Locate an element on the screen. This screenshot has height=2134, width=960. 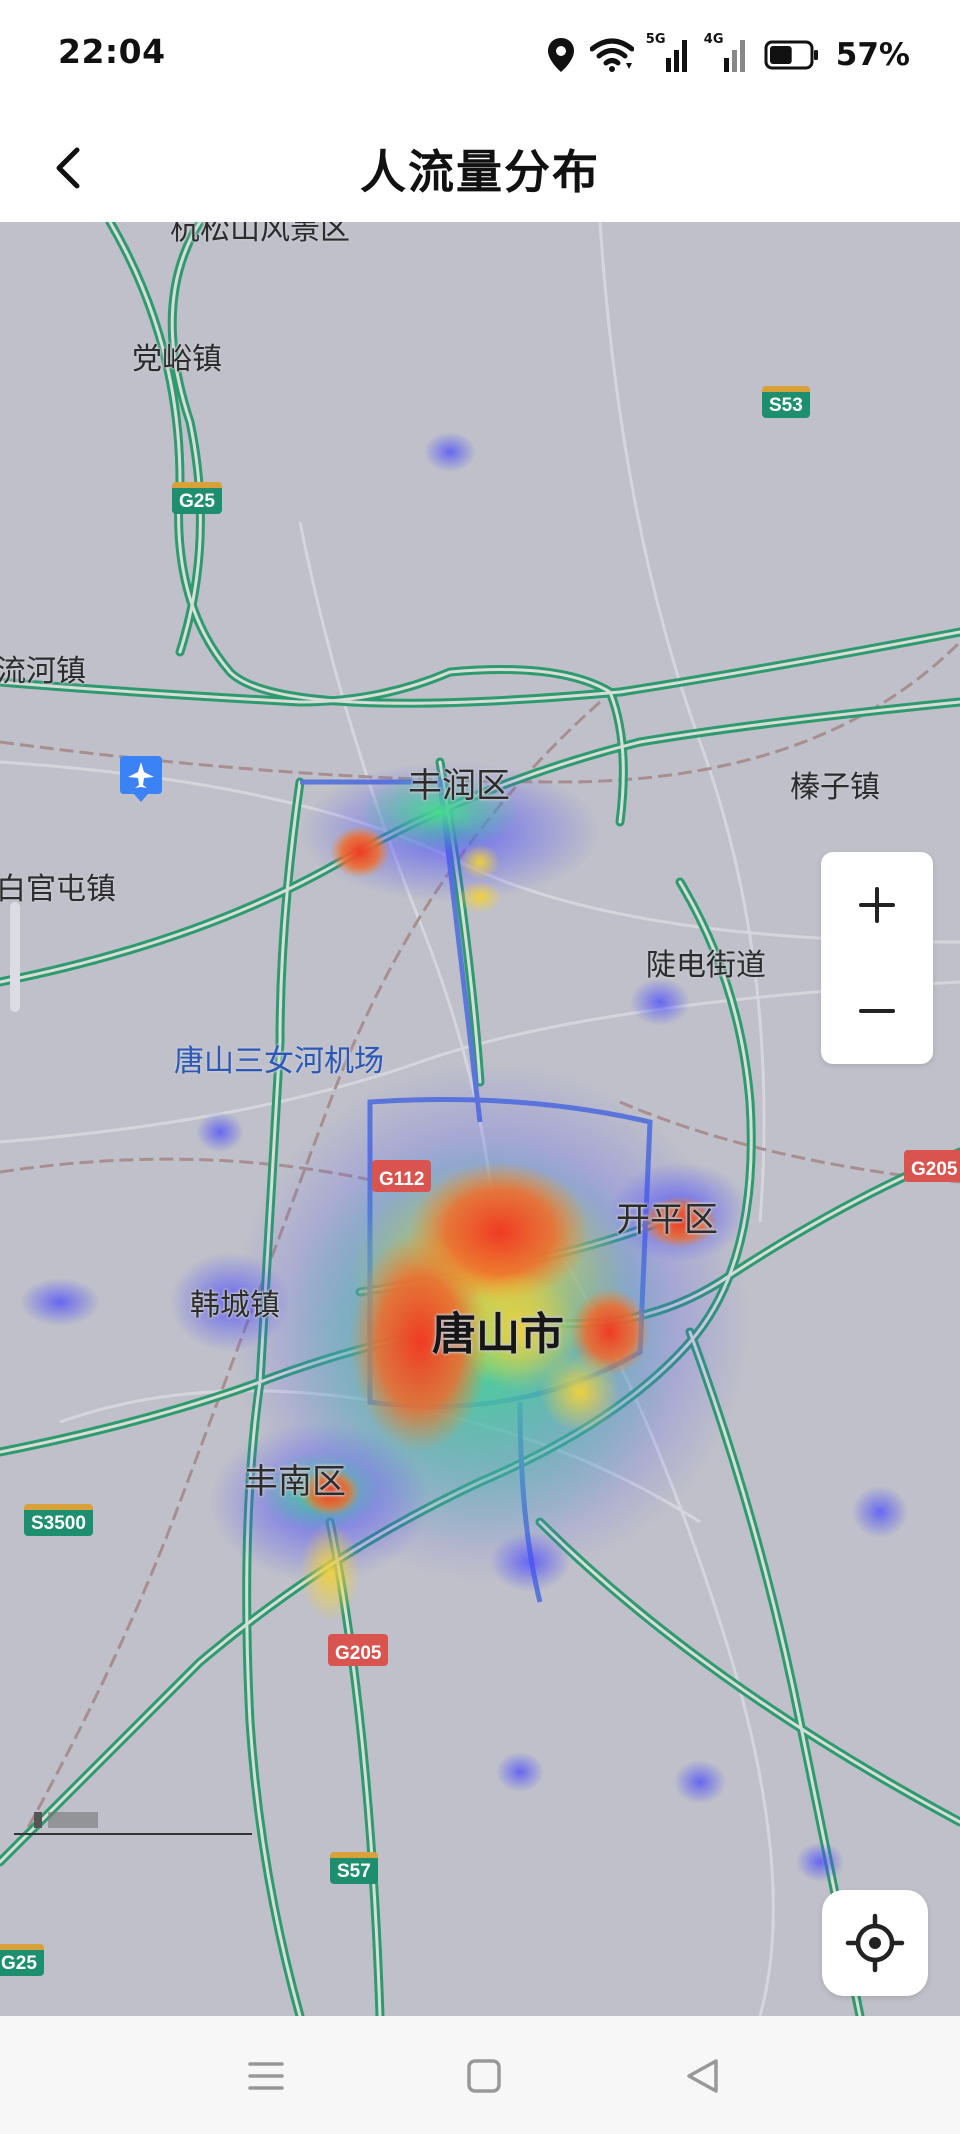
home-square-icon is located at coordinates (484, 2076).